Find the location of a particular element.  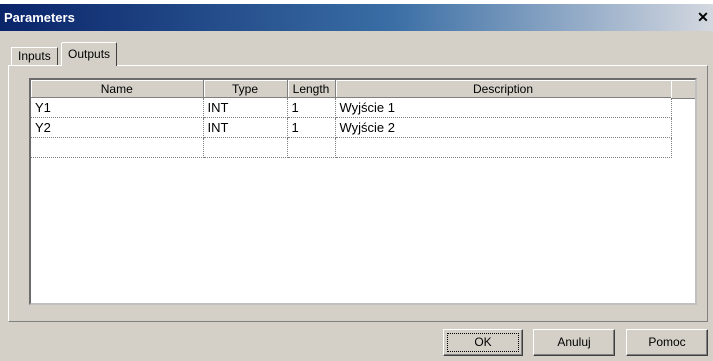

help-button-label: Pomoc is located at coordinates (667, 342).